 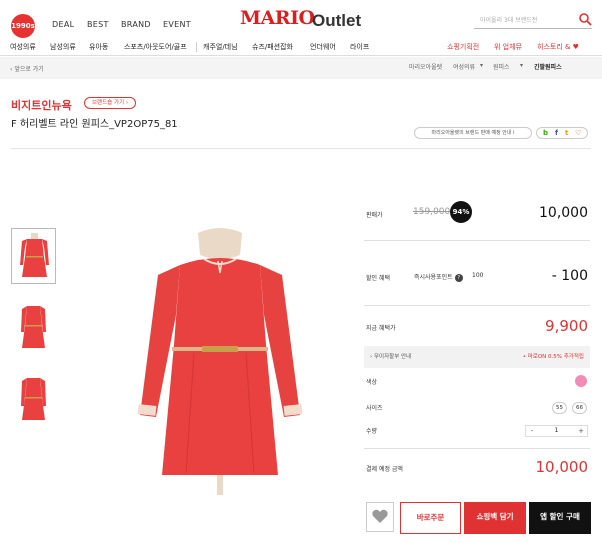 What do you see at coordinates (372, 431) in the screenshot?
I see `quantity-label: 수량` at bounding box center [372, 431].